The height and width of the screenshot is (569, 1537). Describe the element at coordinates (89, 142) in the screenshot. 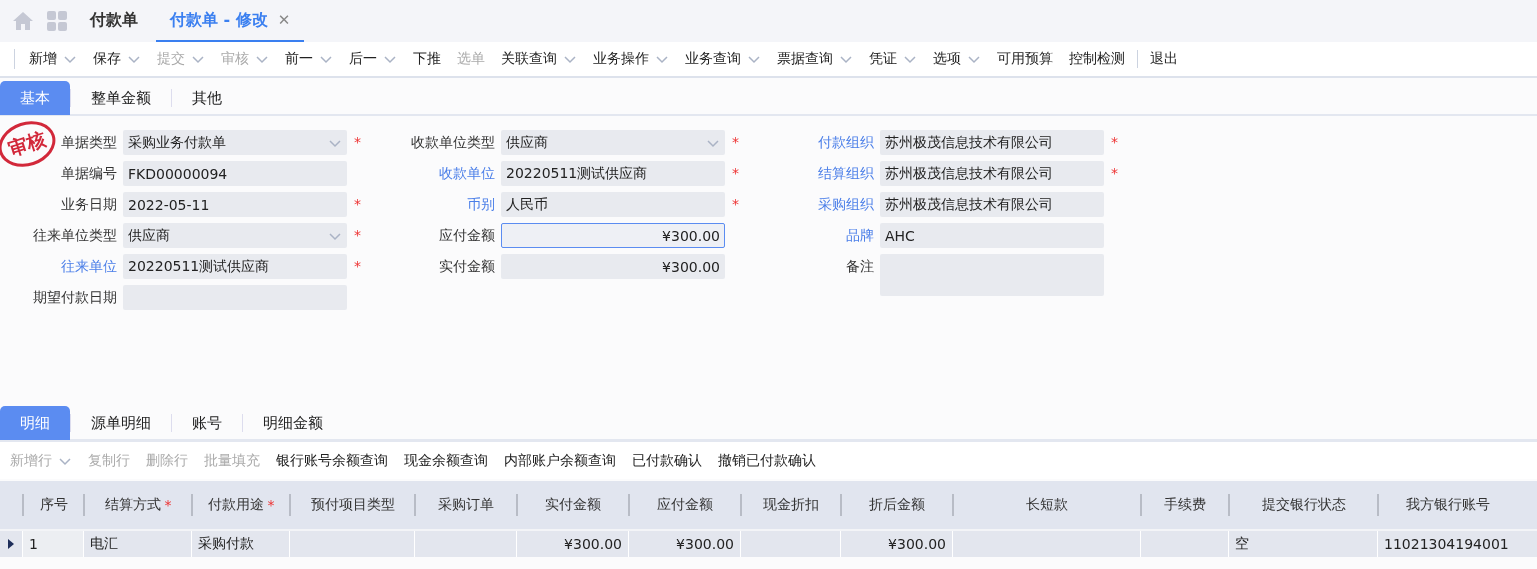

I see `field-label: 单据类型` at that location.